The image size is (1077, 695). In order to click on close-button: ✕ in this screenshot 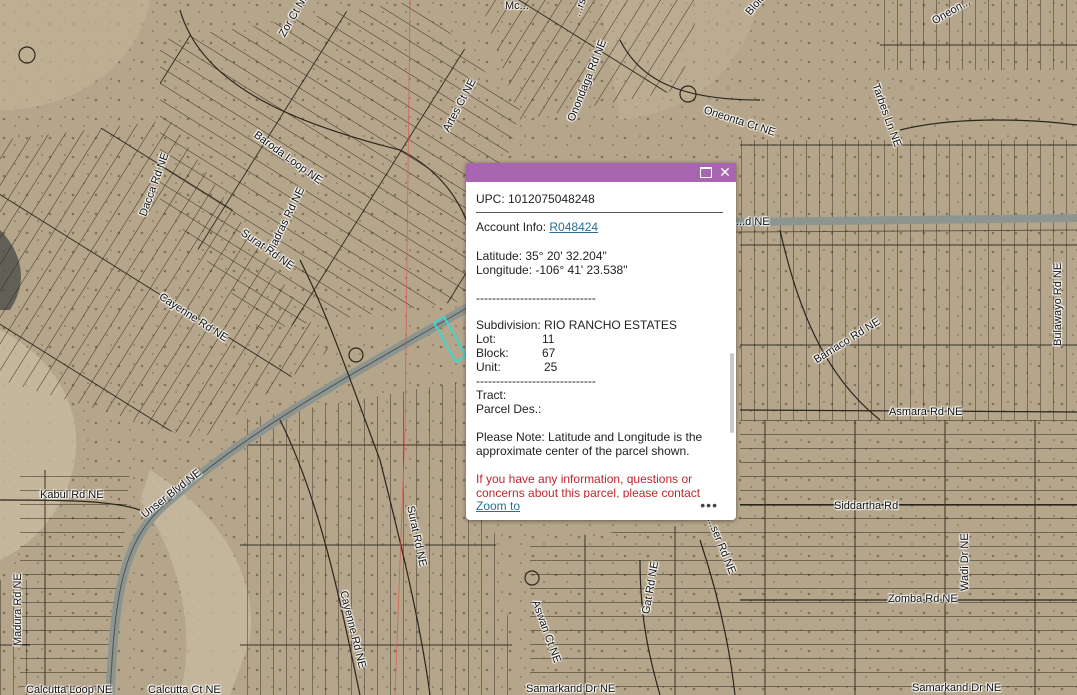, I will do `click(725, 172)`.